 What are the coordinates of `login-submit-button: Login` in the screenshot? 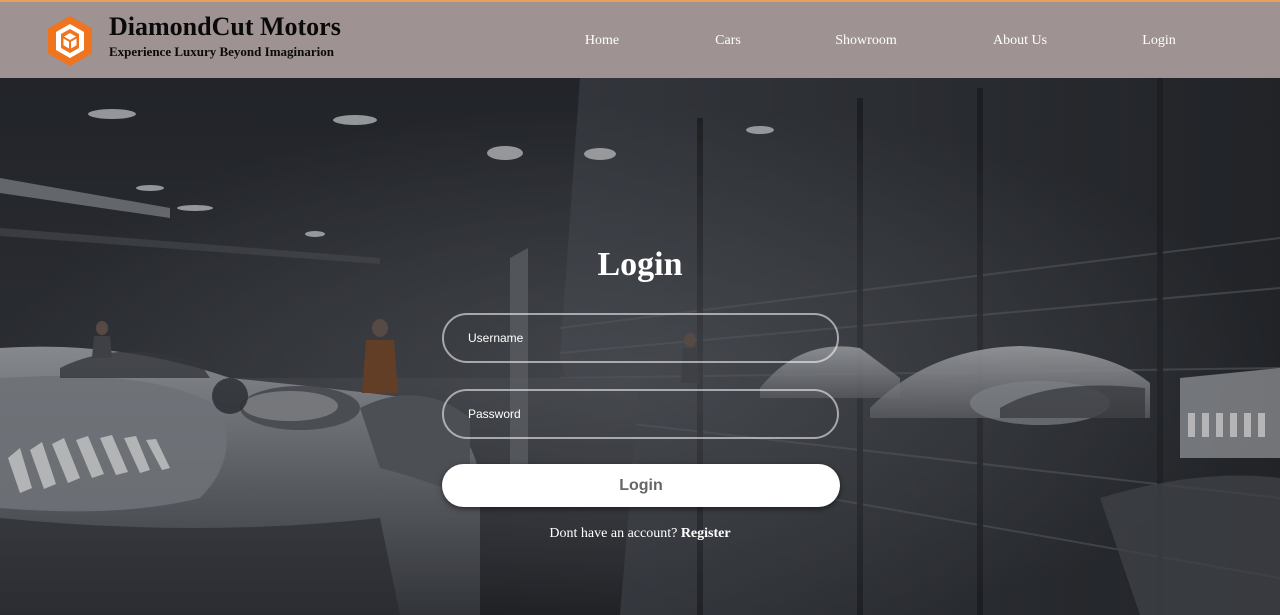 It's located at (641, 485).